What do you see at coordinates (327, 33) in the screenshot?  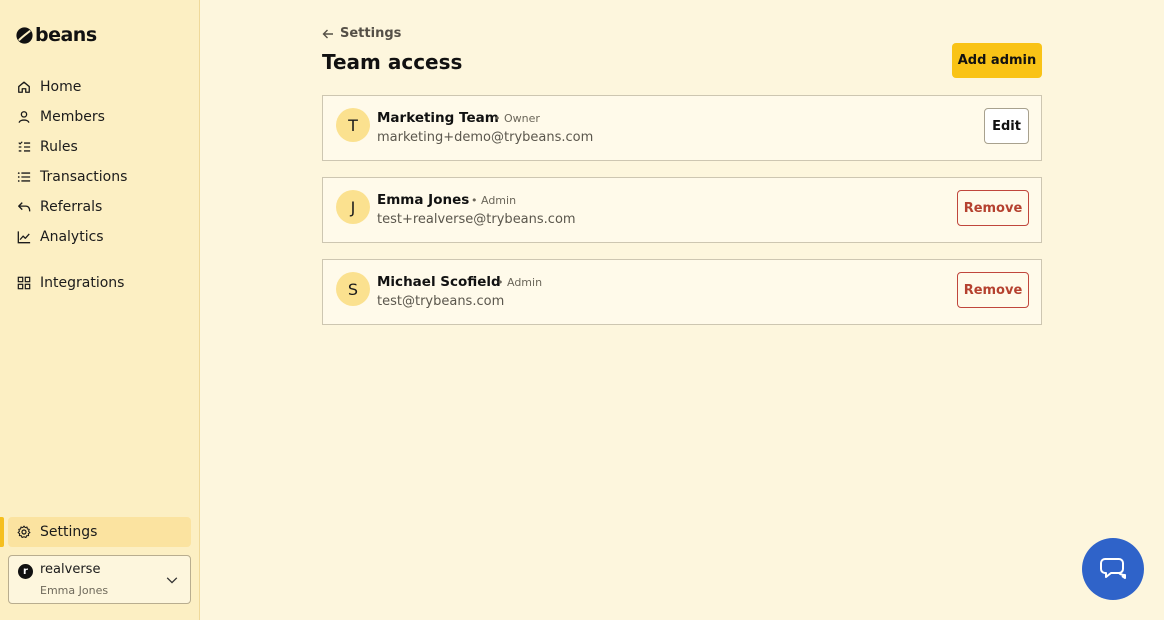 I see `arrow-left-icon` at bounding box center [327, 33].